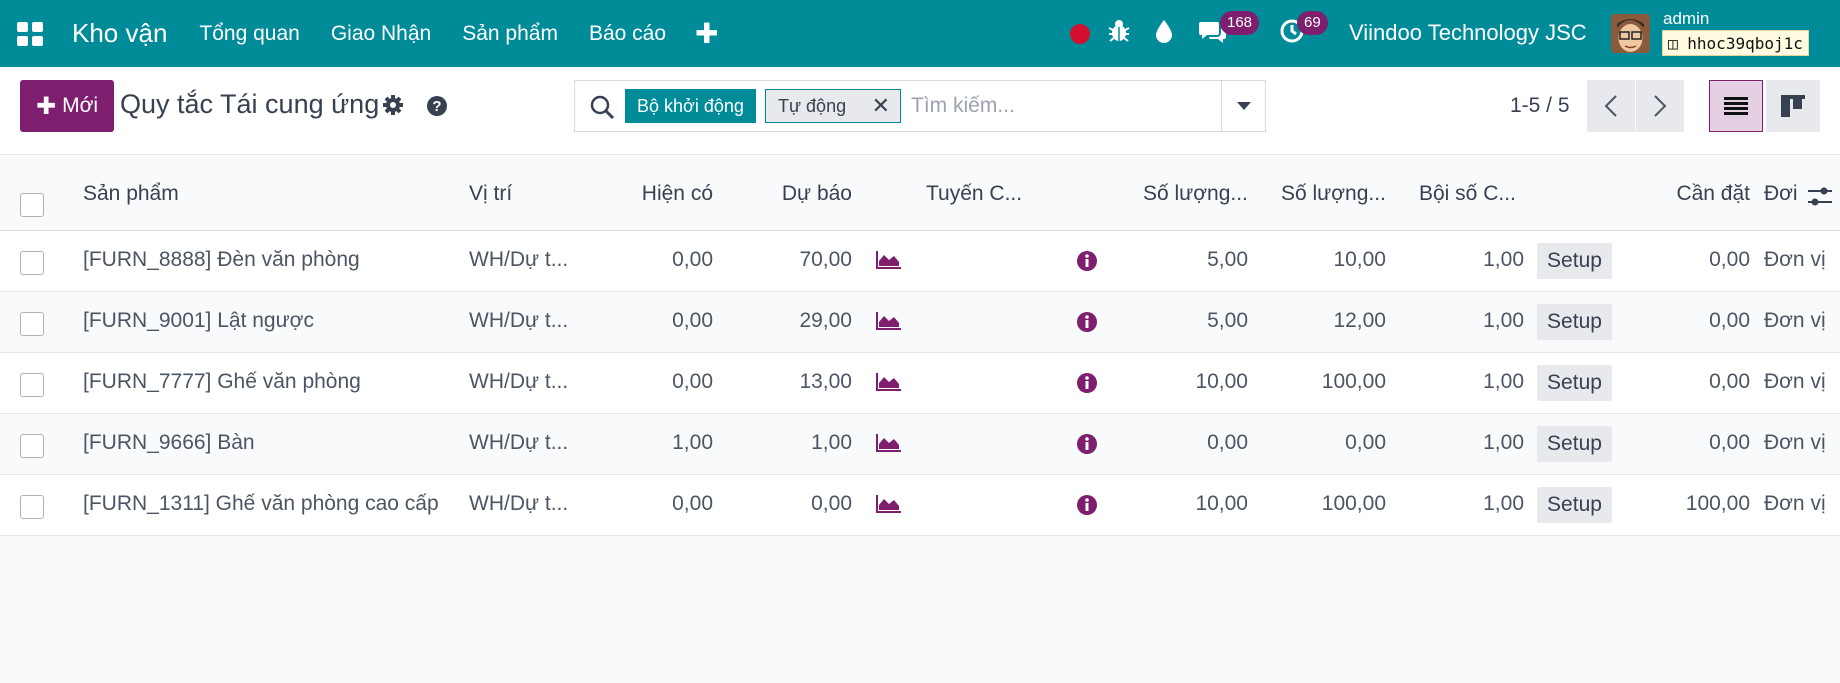 This screenshot has height=683, width=1840. What do you see at coordinates (627, 34) in the screenshot?
I see `menu-reports: Báo cáo` at bounding box center [627, 34].